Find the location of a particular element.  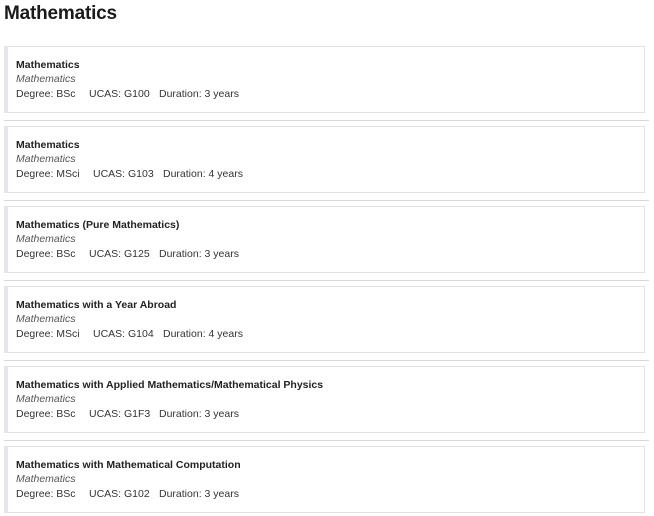

ucas-code: UCAS: G103 is located at coordinates (123, 174).